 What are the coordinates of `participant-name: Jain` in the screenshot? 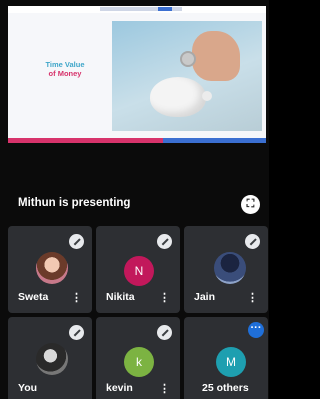 It's located at (205, 297).